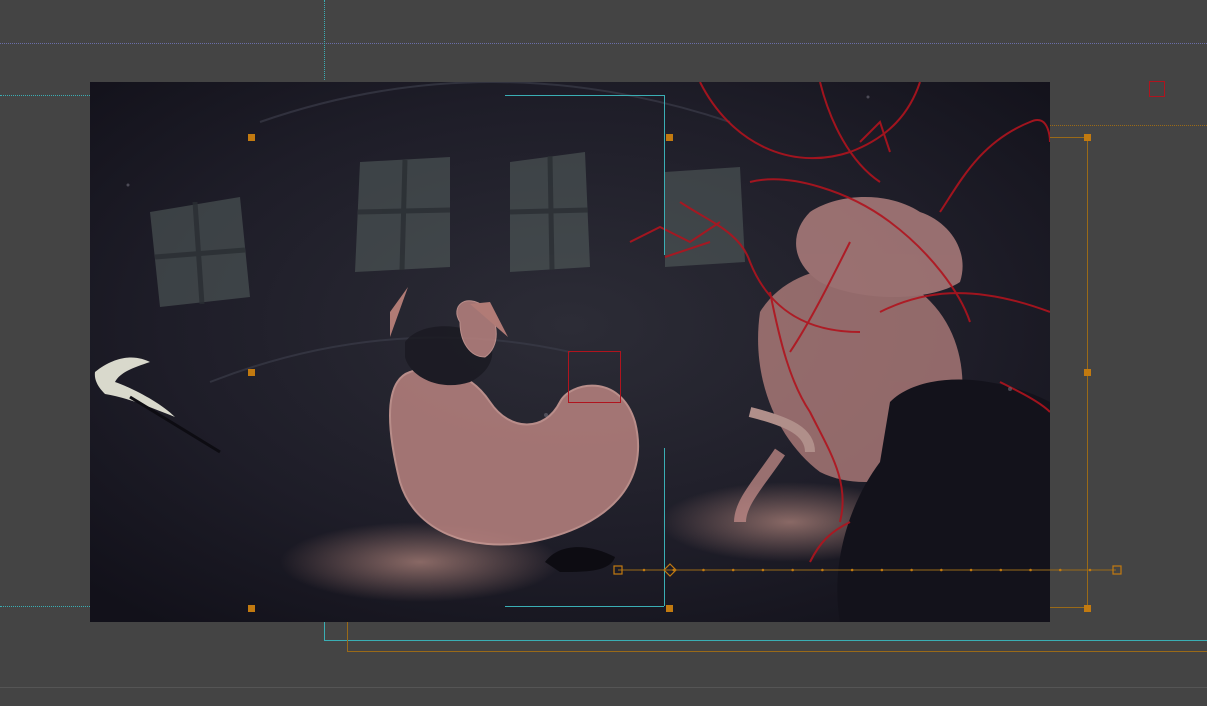 Image resolution: width=1207 pixels, height=706 pixels. What do you see at coordinates (669, 608) in the screenshot?
I see `transform-handle-bm` at bounding box center [669, 608].